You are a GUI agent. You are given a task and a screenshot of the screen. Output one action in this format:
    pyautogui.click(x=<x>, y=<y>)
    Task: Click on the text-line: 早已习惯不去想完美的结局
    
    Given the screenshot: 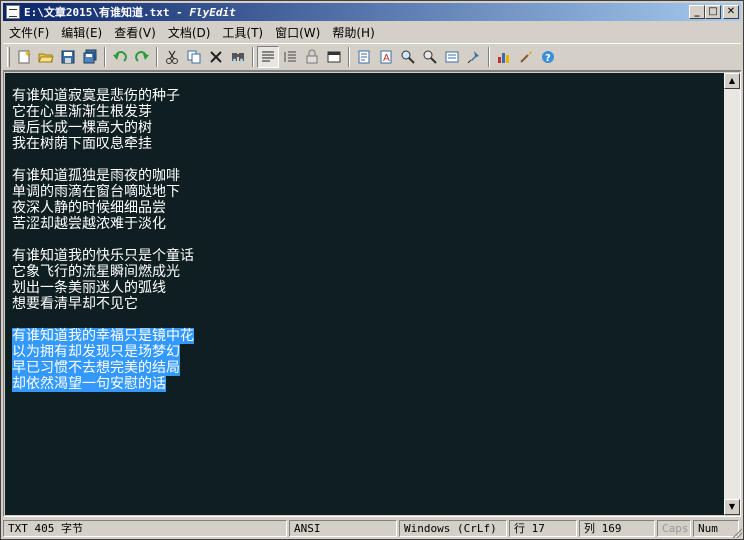 What is the action you would take?
    pyautogui.click(x=103, y=368)
    